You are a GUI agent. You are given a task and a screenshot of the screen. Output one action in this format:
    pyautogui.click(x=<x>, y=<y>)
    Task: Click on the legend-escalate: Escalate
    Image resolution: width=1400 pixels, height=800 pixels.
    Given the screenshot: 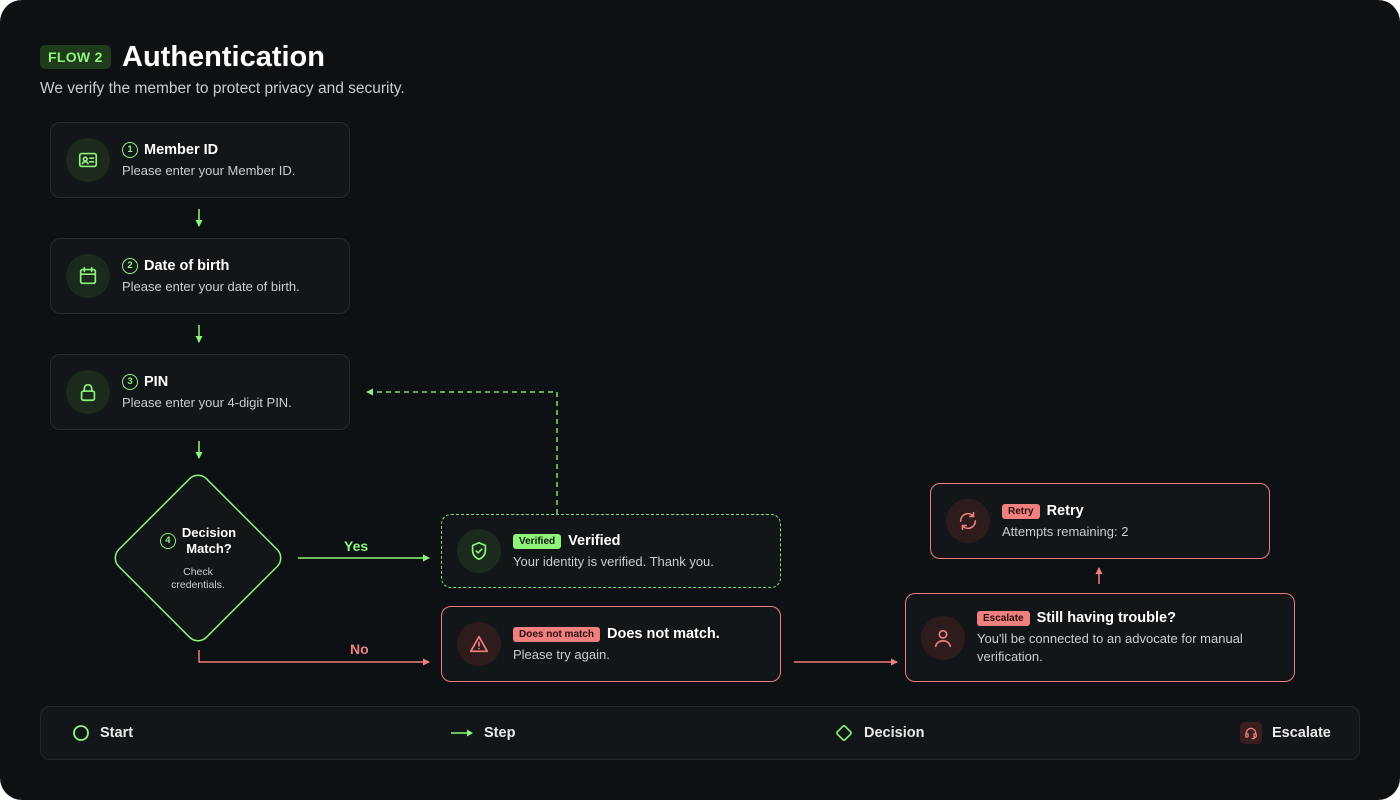 What is the action you would take?
    pyautogui.click(x=1285, y=733)
    